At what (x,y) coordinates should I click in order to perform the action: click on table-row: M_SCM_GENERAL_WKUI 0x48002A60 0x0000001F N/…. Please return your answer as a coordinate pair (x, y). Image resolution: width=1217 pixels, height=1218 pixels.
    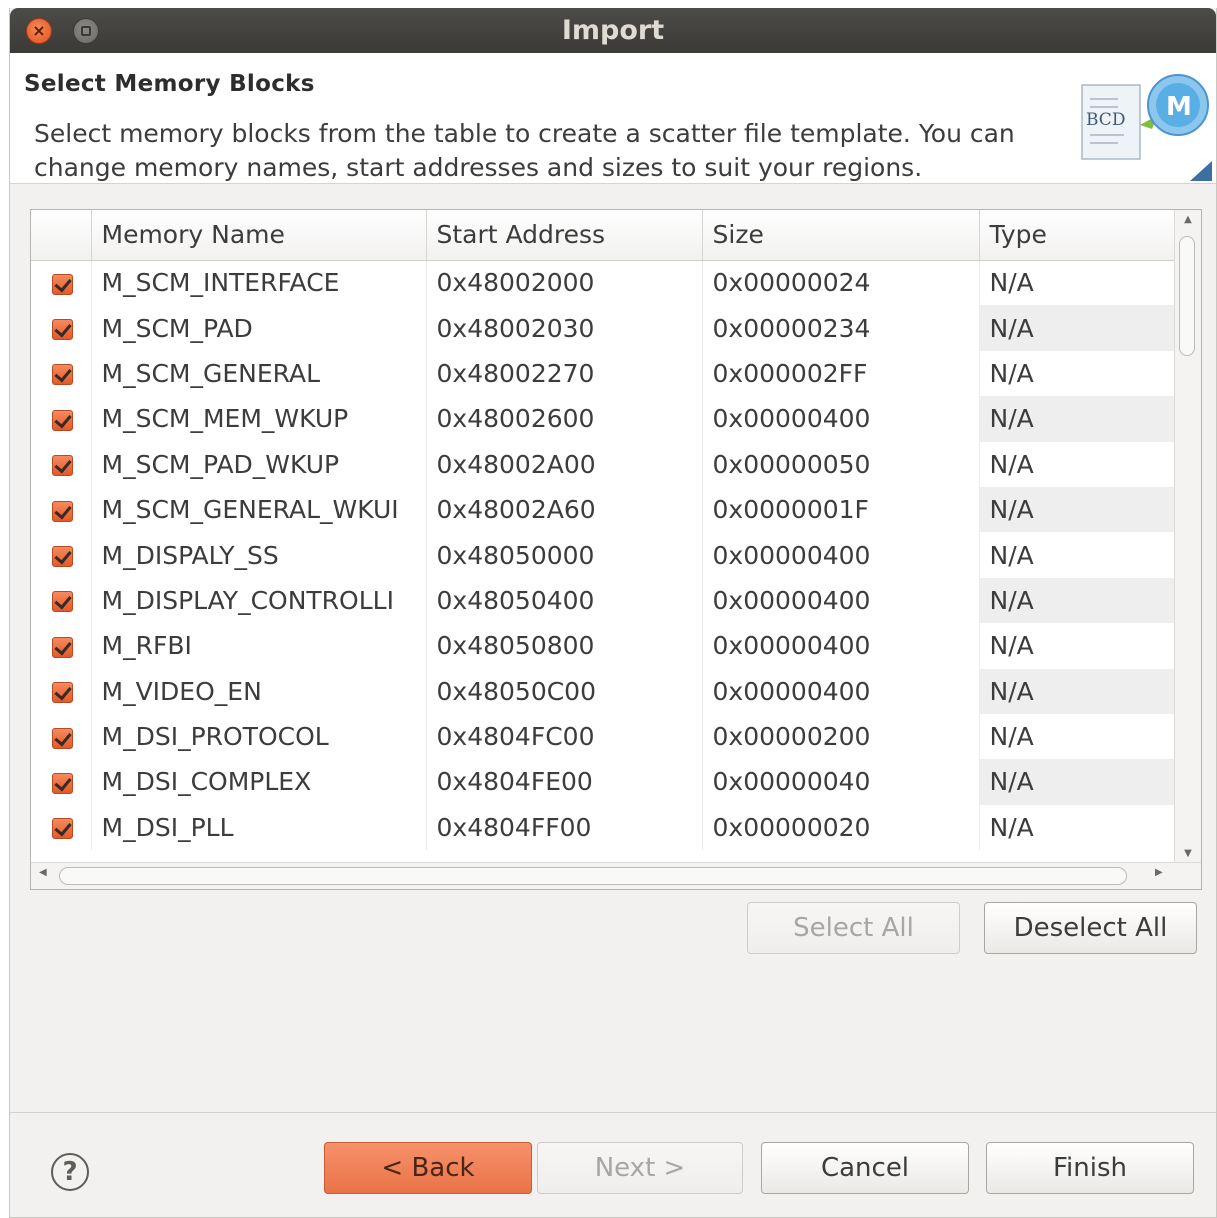
    Looking at the image, I should click on (603, 509).